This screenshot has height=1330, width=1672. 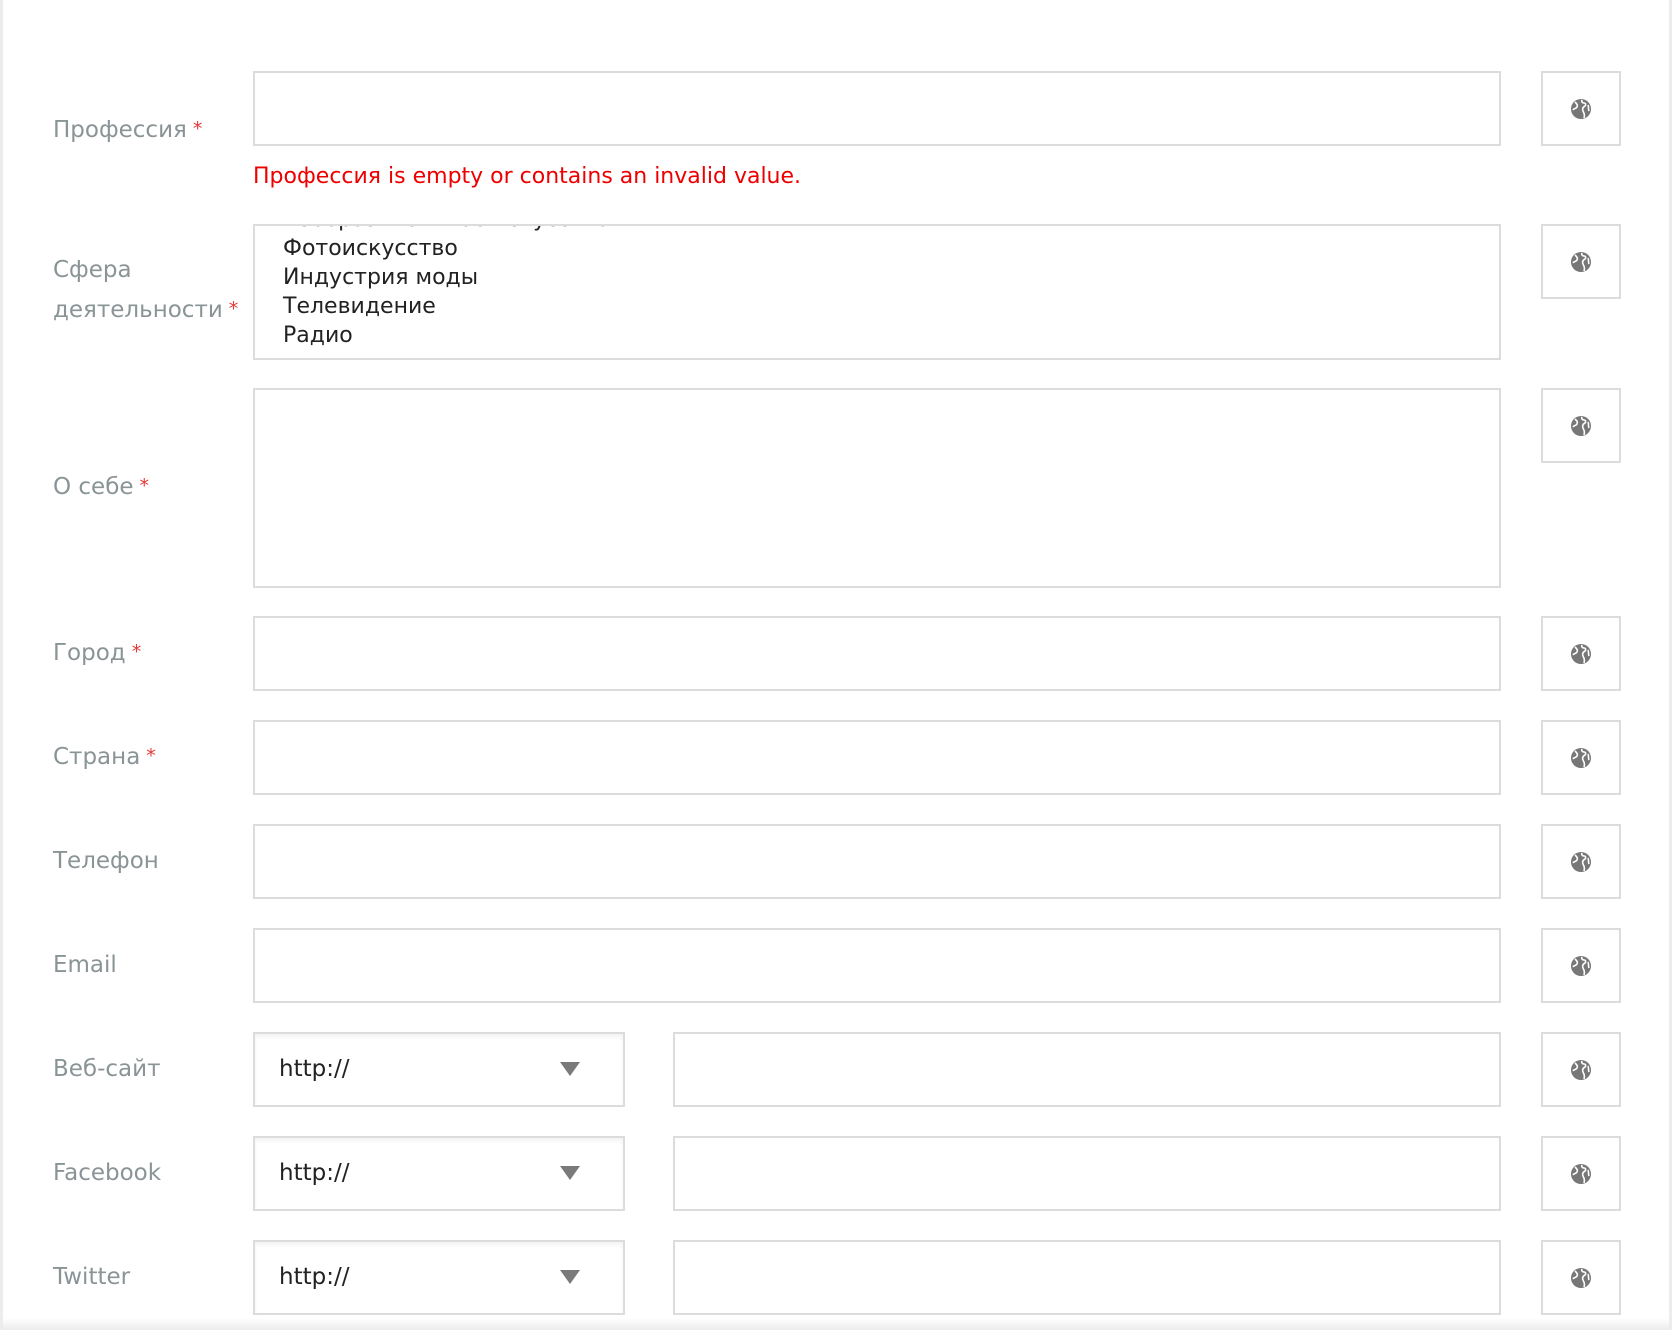 I want to click on country-label: Страна *, so click(x=104, y=757).